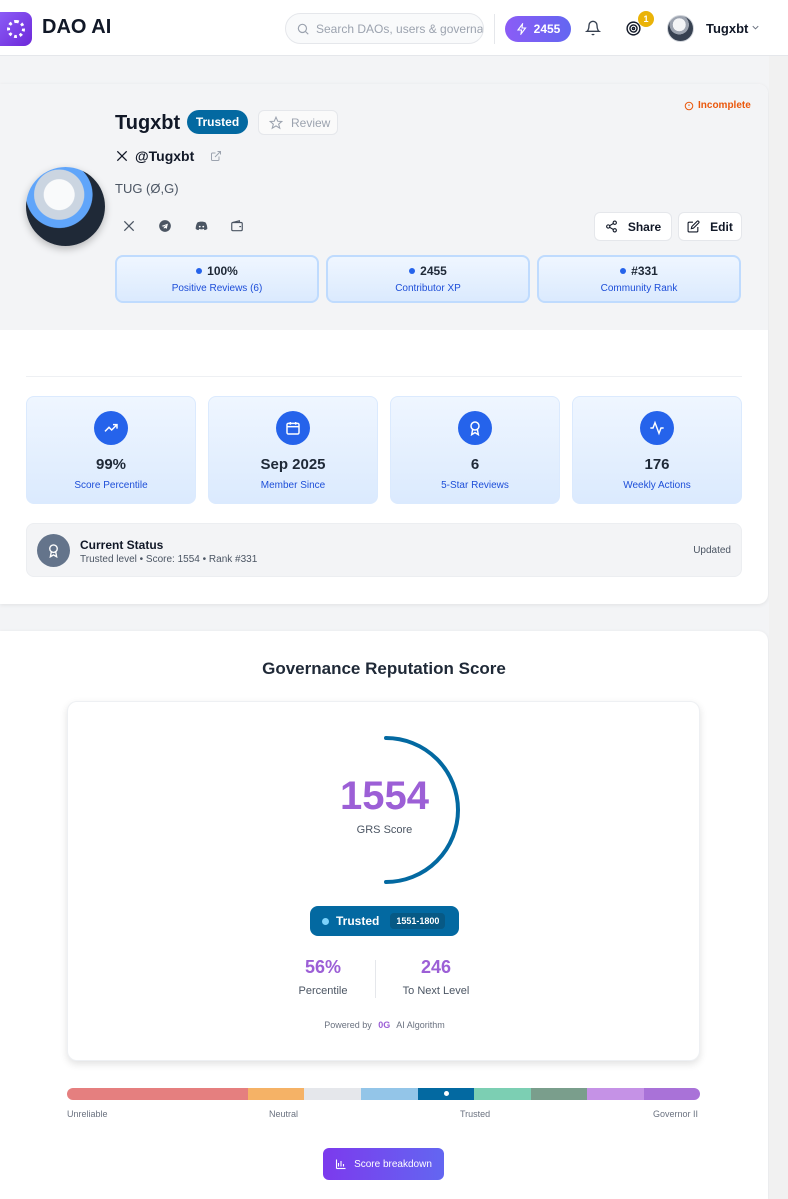 Image resolution: width=788 pixels, height=1199 pixels. I want to click on user-avatar, so click(680, 28).